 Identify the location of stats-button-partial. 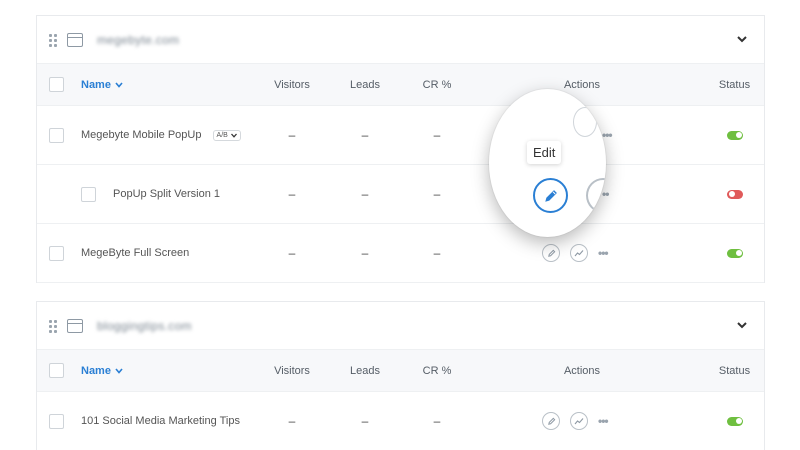
(596, 195).